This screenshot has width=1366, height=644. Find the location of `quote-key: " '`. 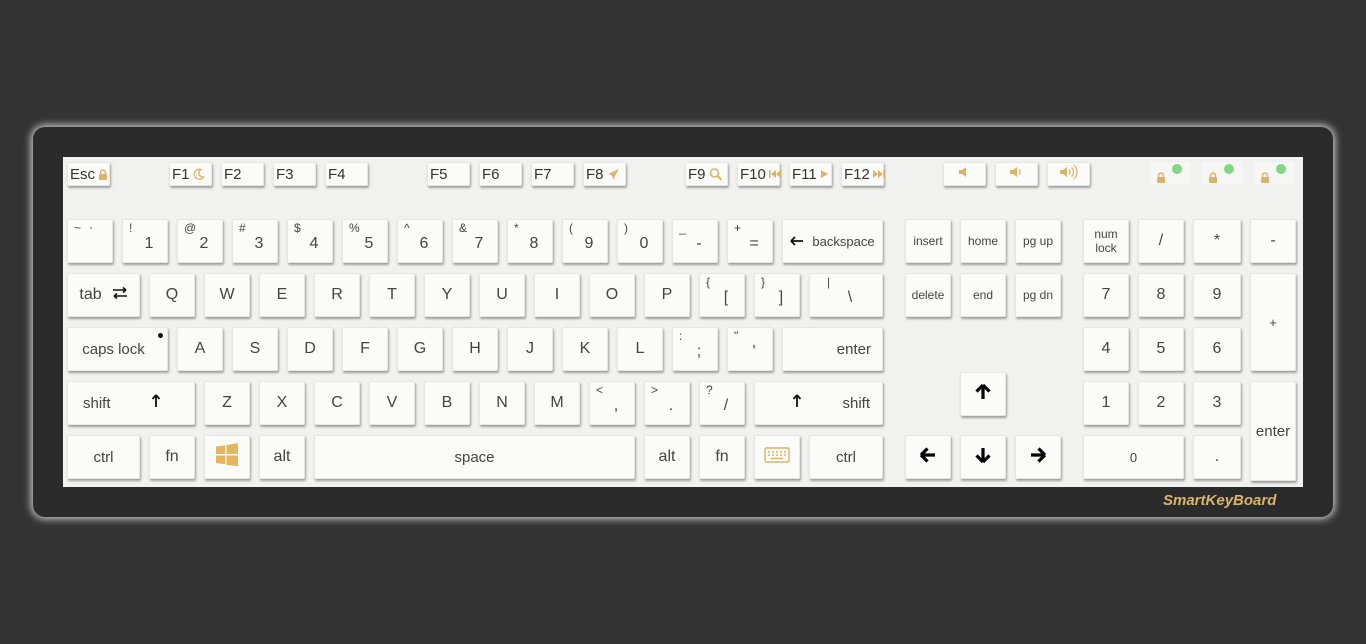

quote-key: " ' is located at coordinates (750, 349).